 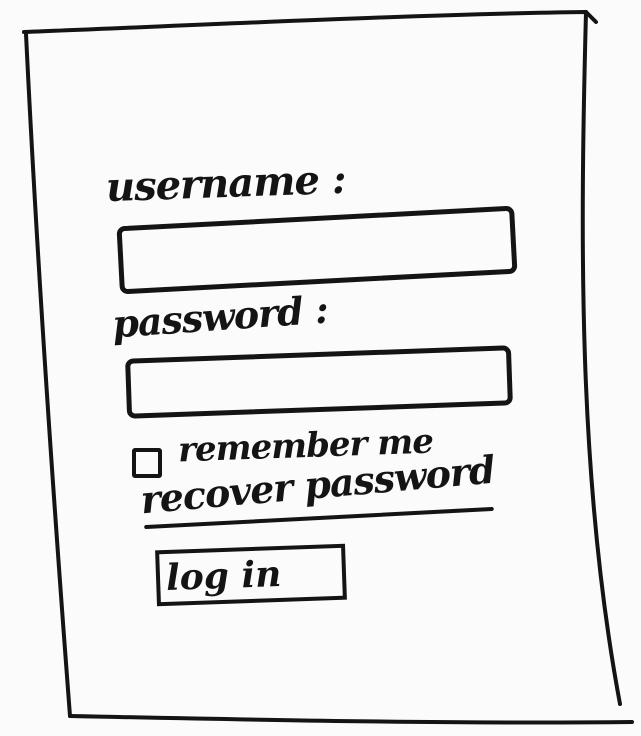 What do you see at coordinates (251, 575) in the screenshot?
I see `login-button: log in` at bounding box center [251, 575].